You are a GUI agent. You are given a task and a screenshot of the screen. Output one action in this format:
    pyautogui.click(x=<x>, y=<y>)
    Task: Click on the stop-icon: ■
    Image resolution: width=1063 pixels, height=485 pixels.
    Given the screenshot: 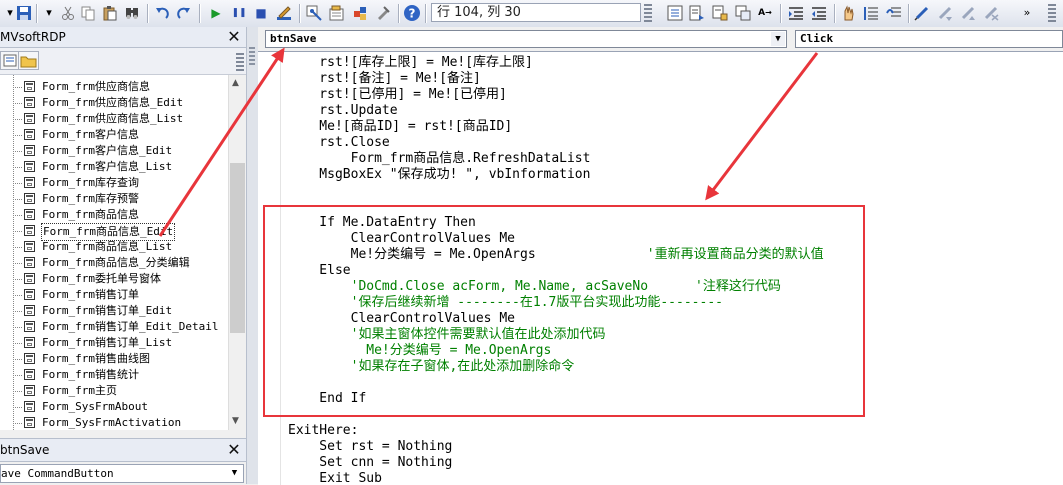 What is the action you would take?
    pyautogui.click(x=261, y=13)
    